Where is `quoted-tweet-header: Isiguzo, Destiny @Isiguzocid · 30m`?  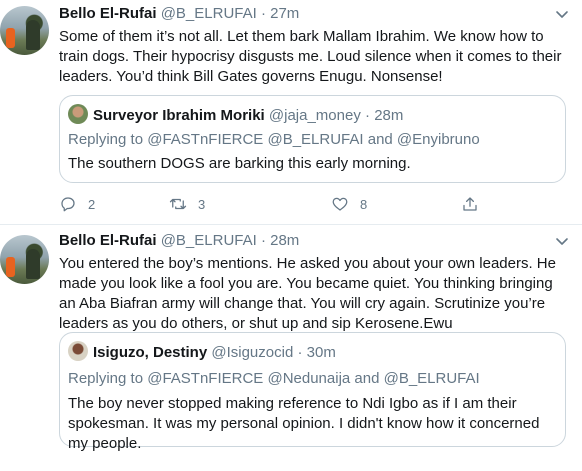
quoted-tweet-header: Isiguzo, Destiny @Isiguzocid · 30m is located at coordinates (202, 352).